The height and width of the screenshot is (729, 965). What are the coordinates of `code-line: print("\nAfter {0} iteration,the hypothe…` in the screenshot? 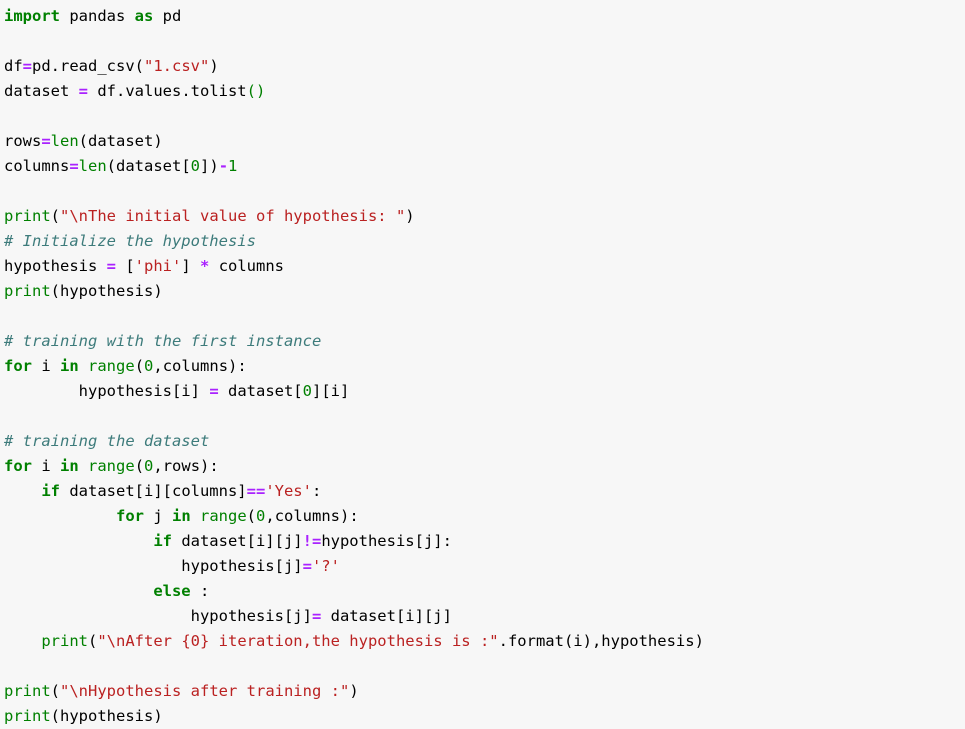 It's located at (484, 641).